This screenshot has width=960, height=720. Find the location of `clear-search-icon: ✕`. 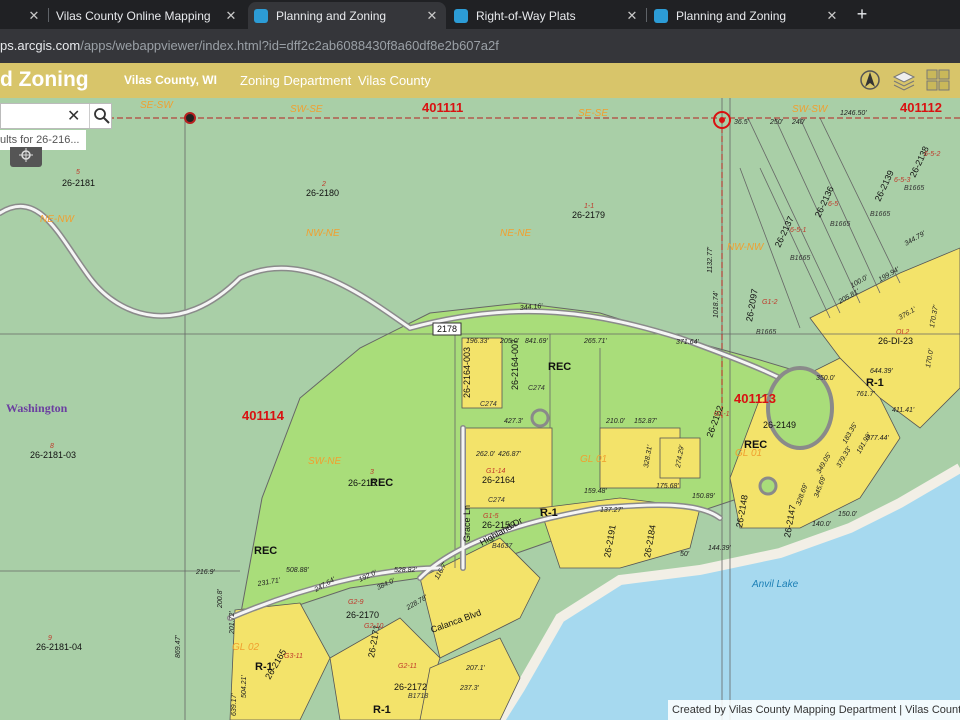

clear-search-icon: ✕ is located at coordinates (73, 116).